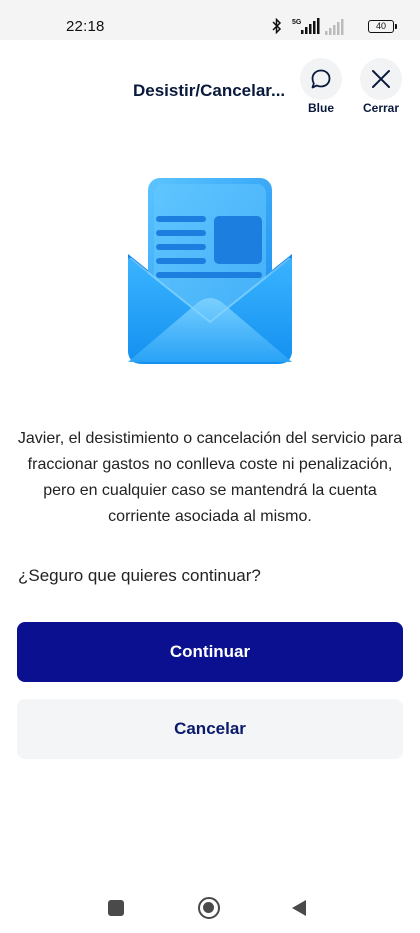 Image resolution: width=420 pixels, height=933 pixels. What do you see at coordinates (210, 652) in the screenshot?
I see `continue-button: Continuar` at bounding box center [210, 652].